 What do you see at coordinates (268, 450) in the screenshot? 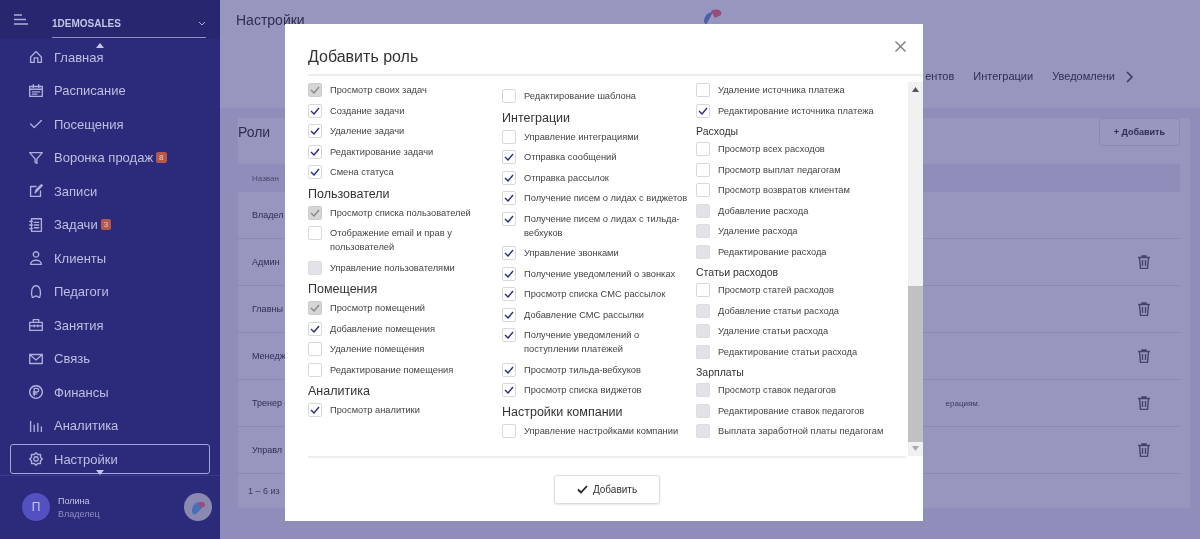
I see `table-cell-text: Управл` at bounding box center [268, 450].